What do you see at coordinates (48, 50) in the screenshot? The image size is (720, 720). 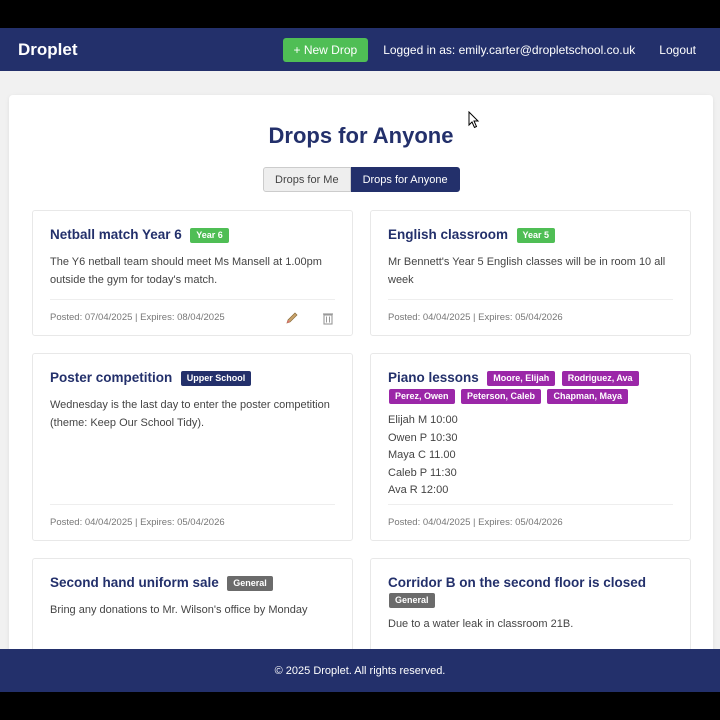 I see `brand-logo: Droplet` at bounding box center [48, 50].